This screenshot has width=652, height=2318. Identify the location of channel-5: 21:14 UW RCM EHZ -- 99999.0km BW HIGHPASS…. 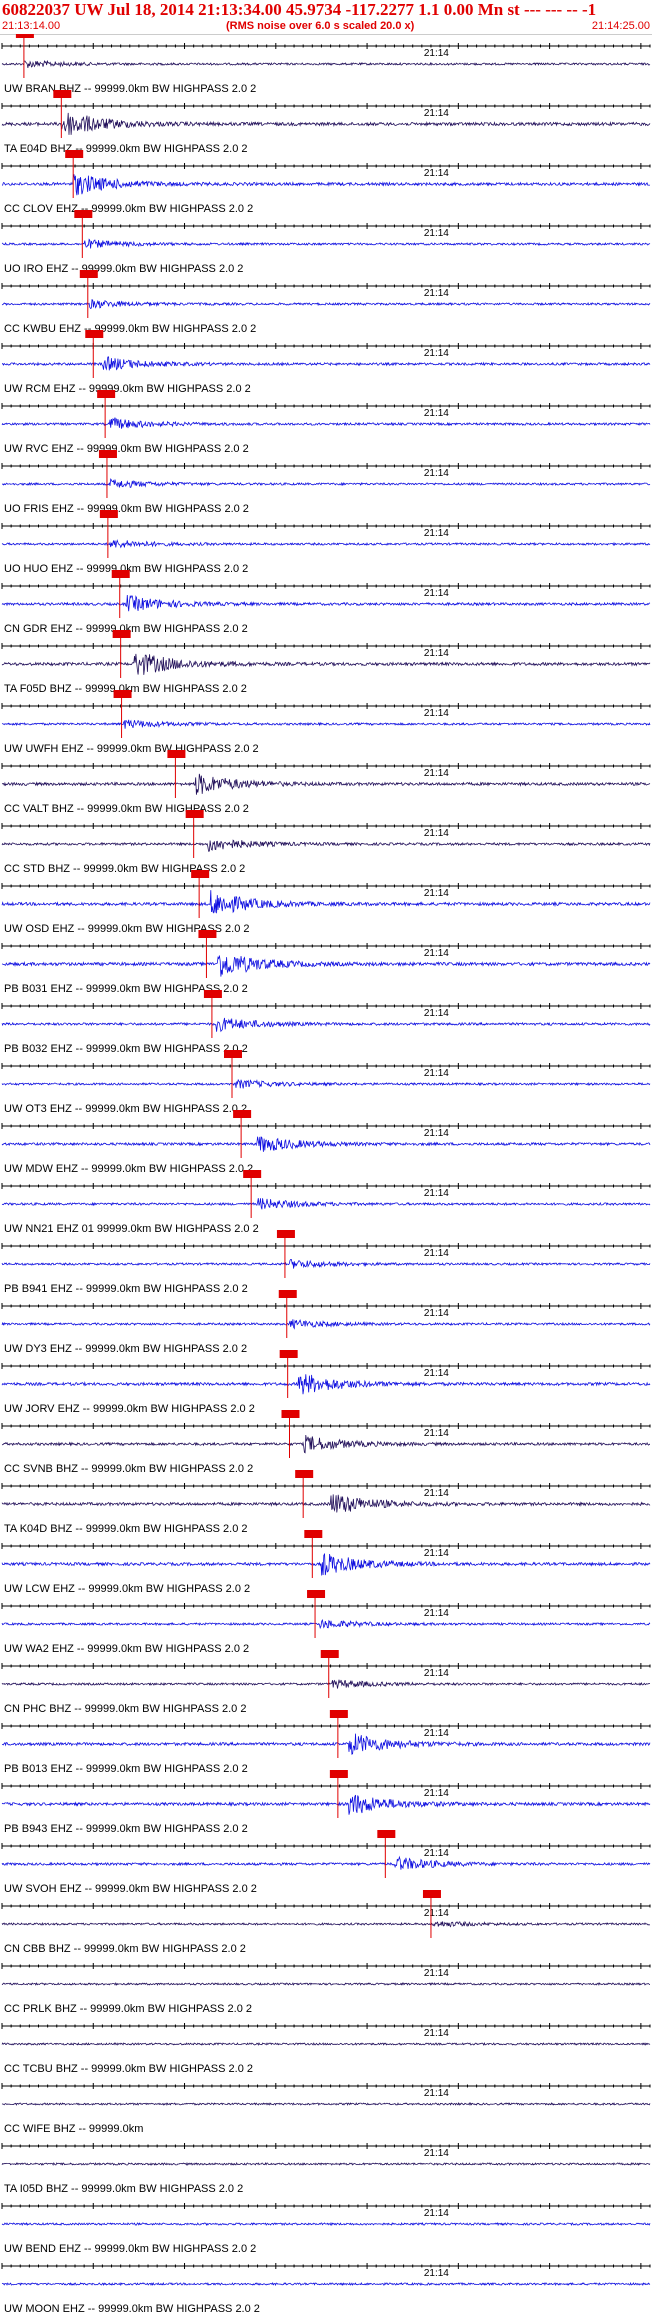
(326, 362).